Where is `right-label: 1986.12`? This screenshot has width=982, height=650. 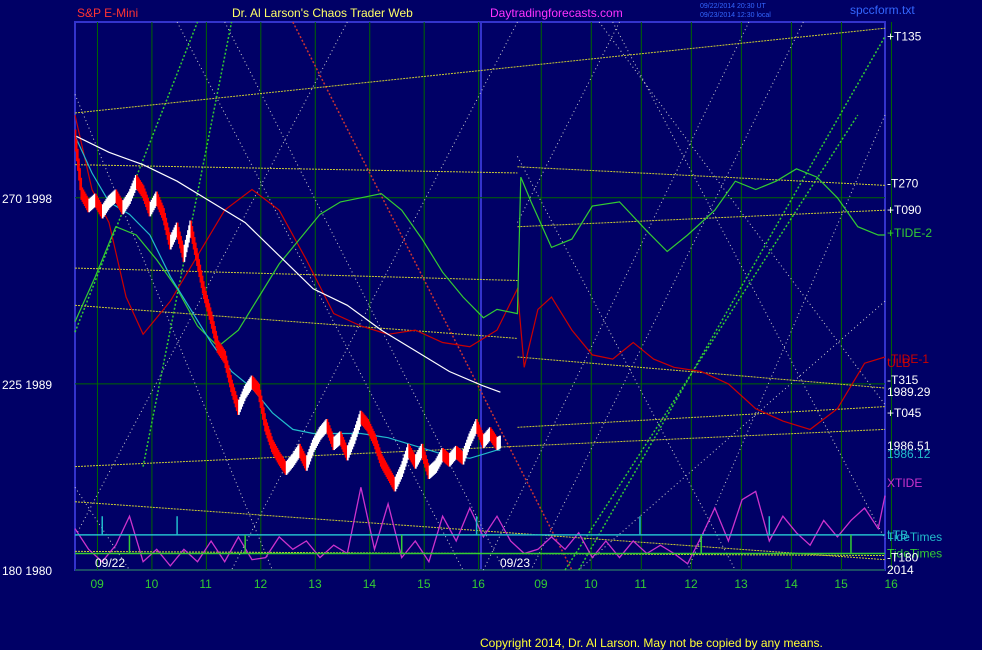 right-label: 1986.12 is located at coordinates (909, 454).